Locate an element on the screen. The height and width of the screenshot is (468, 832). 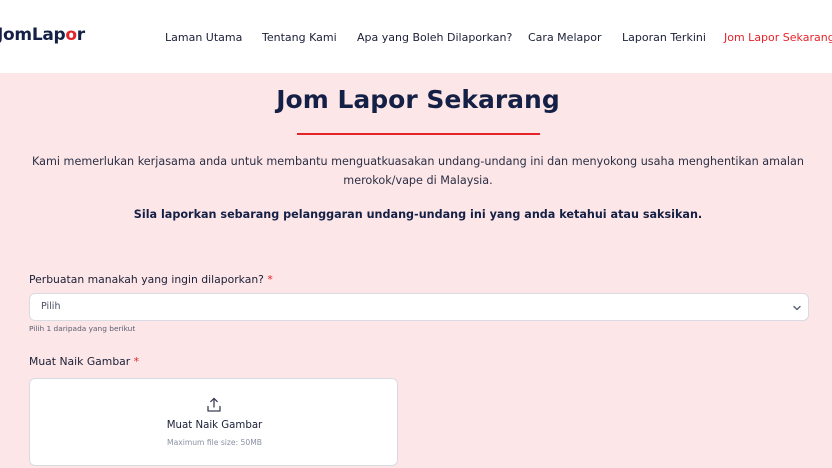
title-underline is located at coordinates (418, 134).